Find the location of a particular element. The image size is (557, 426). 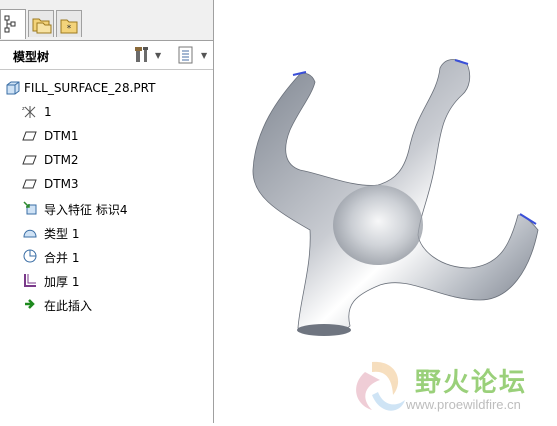

tree-item-dtm1: DTM1 is located at coordinates (106, 136).